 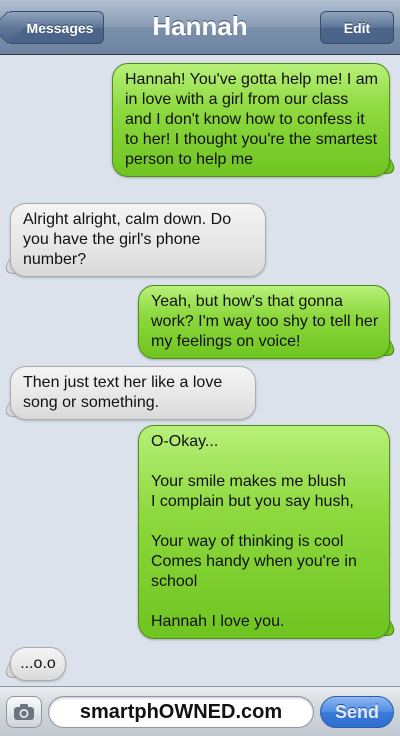 I want to click on received-message: ...o.o, so click(x=38, y=664).